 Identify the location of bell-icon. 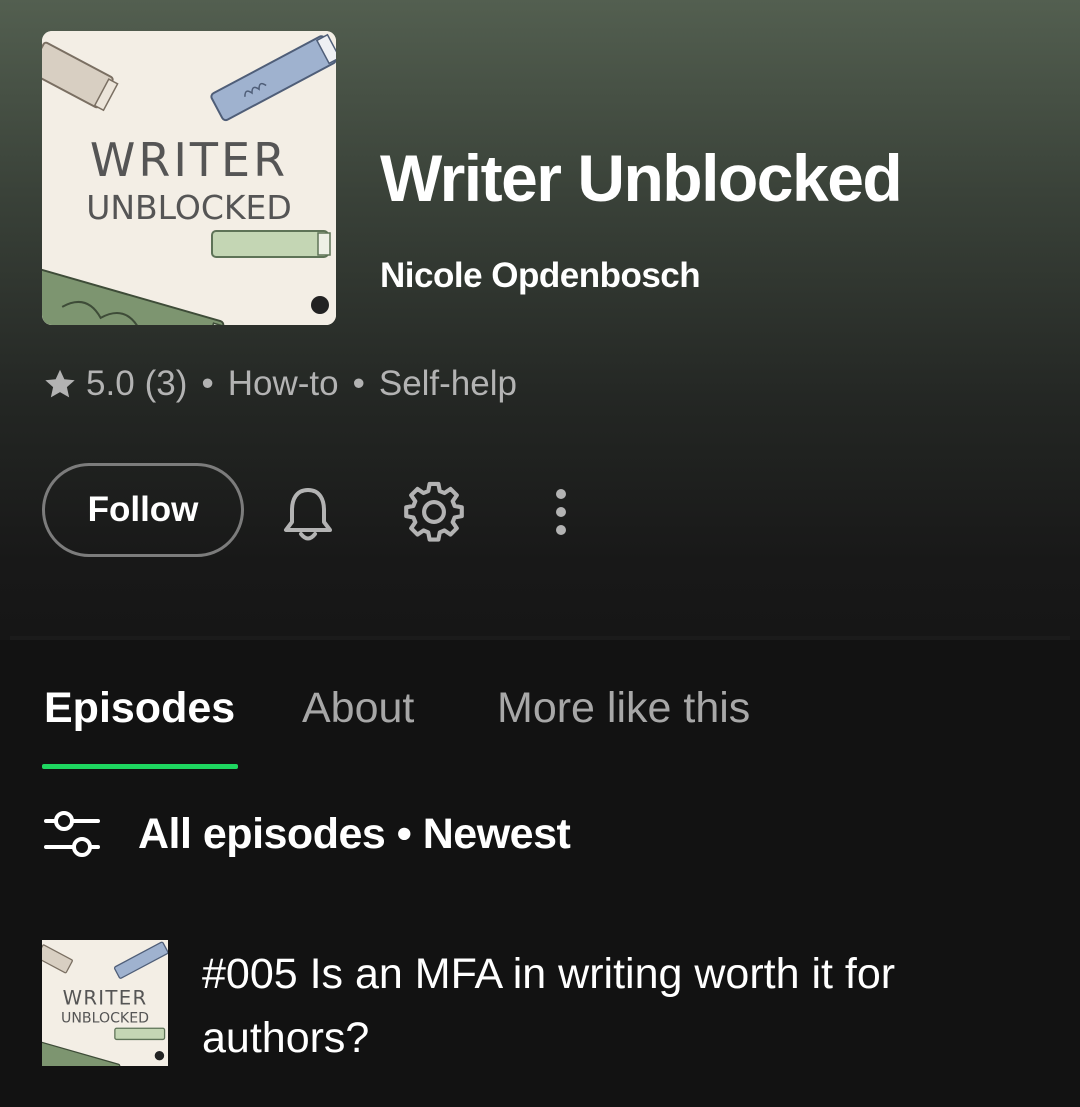
(308, 514).